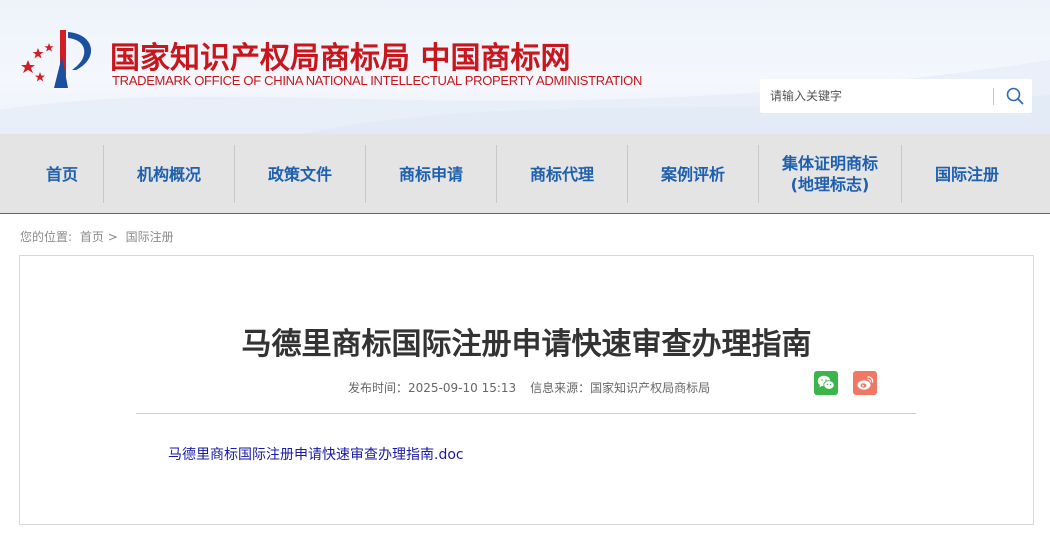 The image size is (1050, 535). What do you see at coordinates (560, 388) in the screenshot?
I see `source-label: 信息来源：` at bounding box center [560, 388].